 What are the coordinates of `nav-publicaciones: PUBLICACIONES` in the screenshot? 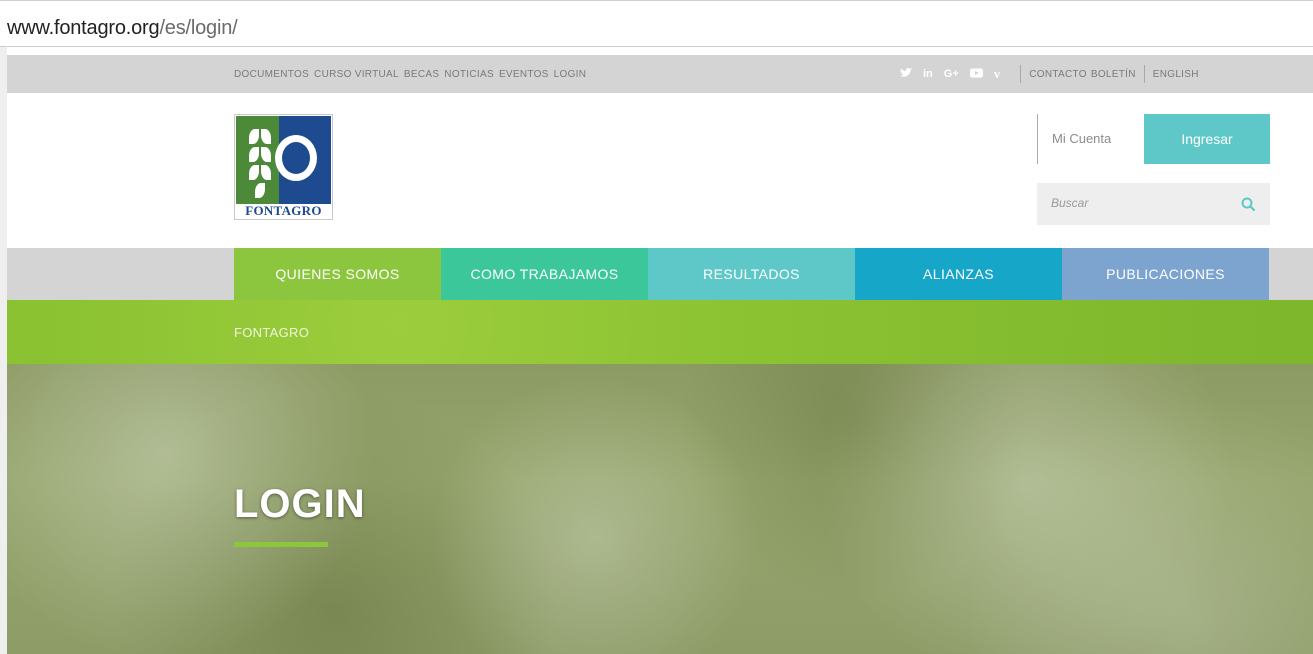 It's located at (1165, 274).